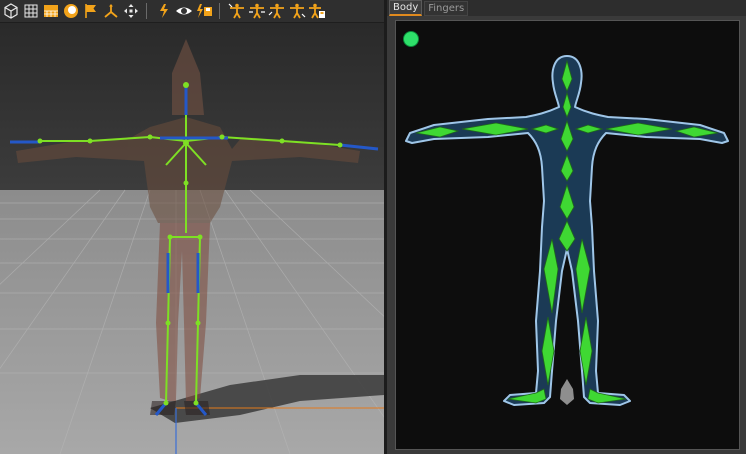  Describe the element at coordinates (567, 392) in the screenshot. I see `reference-bone` at that location.